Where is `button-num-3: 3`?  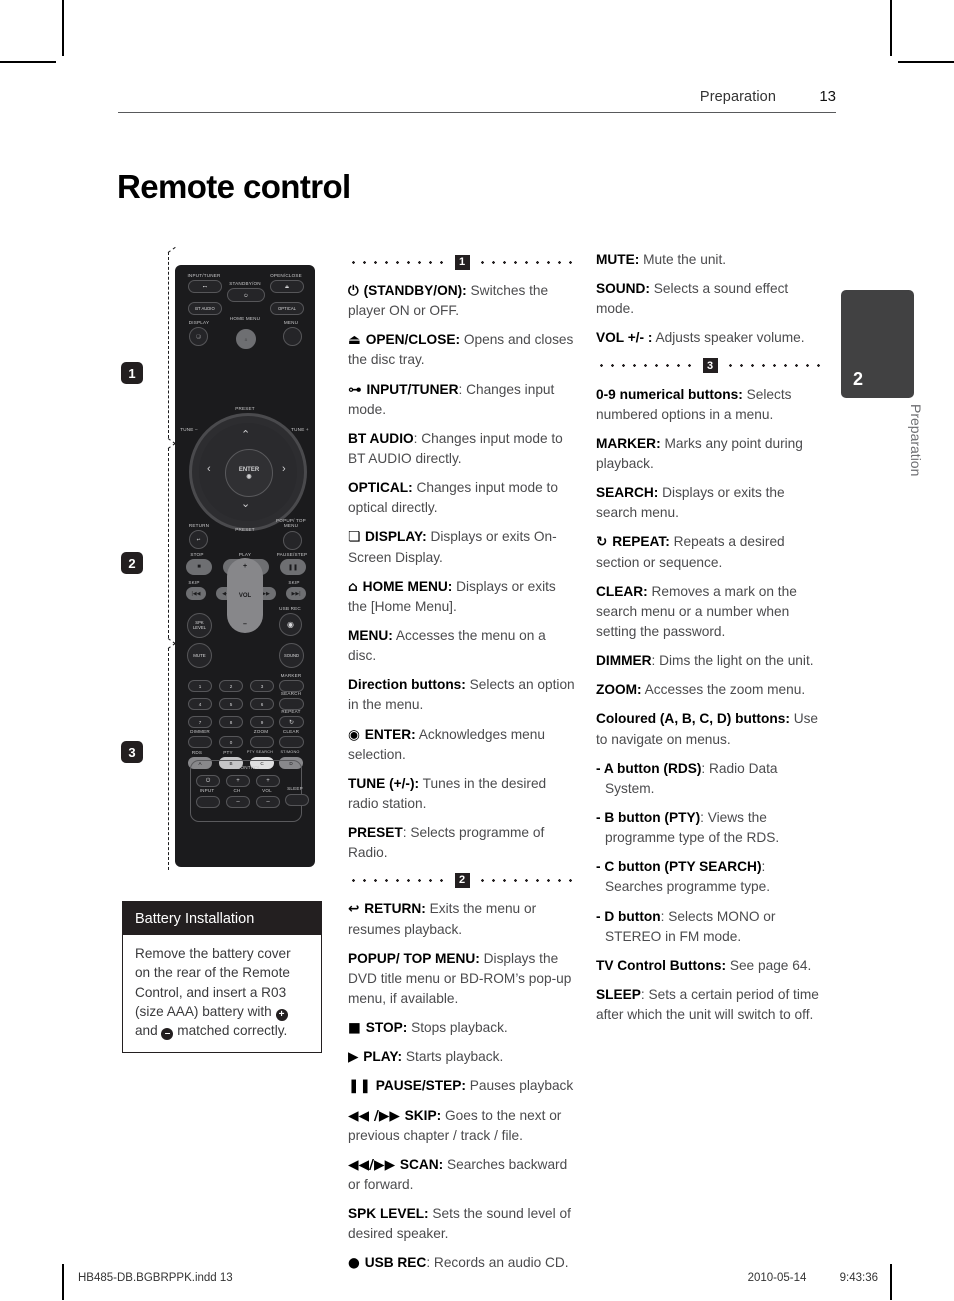
button-num-3: 3 is located at coordinates (262, 686).